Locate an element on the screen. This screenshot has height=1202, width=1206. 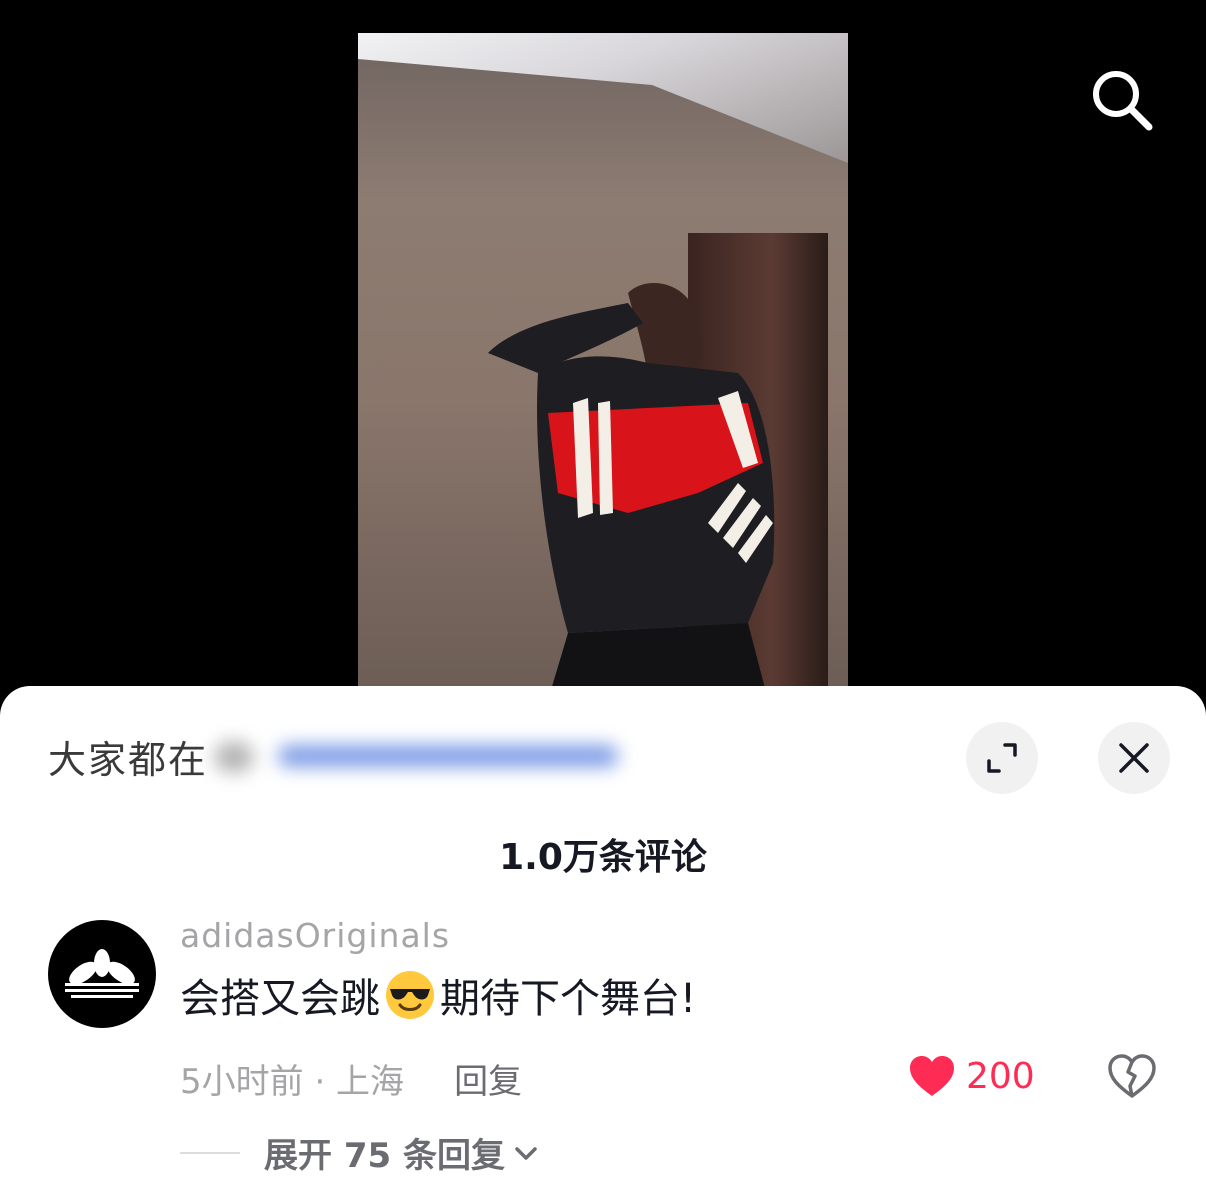
comment-text-part2: 期待下个舞台! is located at coordinates (568, 999).